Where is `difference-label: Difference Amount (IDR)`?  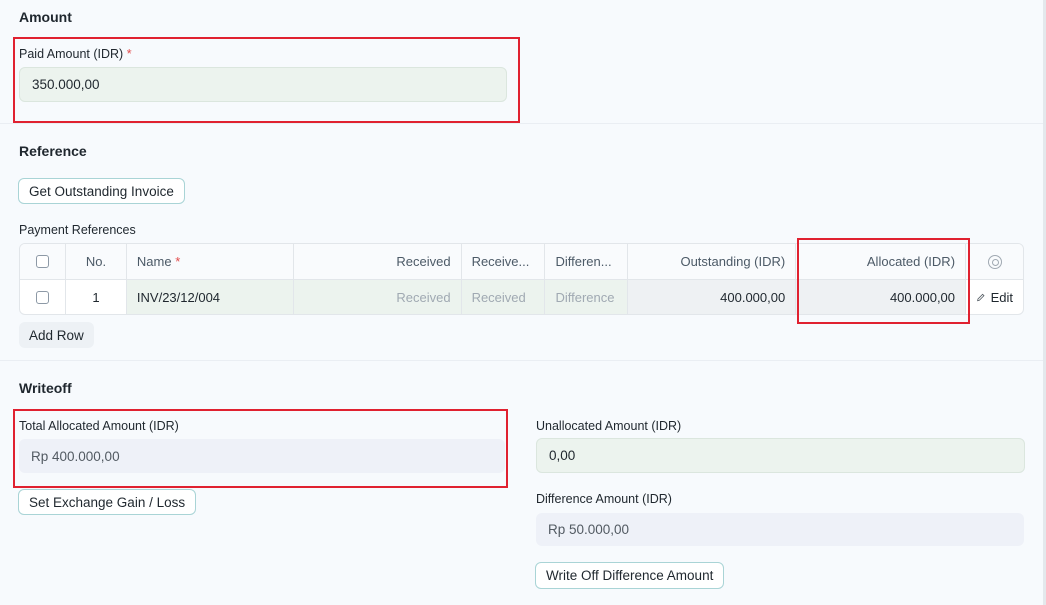 difference-label: Difference Amount (IDR) is located at coordinates (604, 499).